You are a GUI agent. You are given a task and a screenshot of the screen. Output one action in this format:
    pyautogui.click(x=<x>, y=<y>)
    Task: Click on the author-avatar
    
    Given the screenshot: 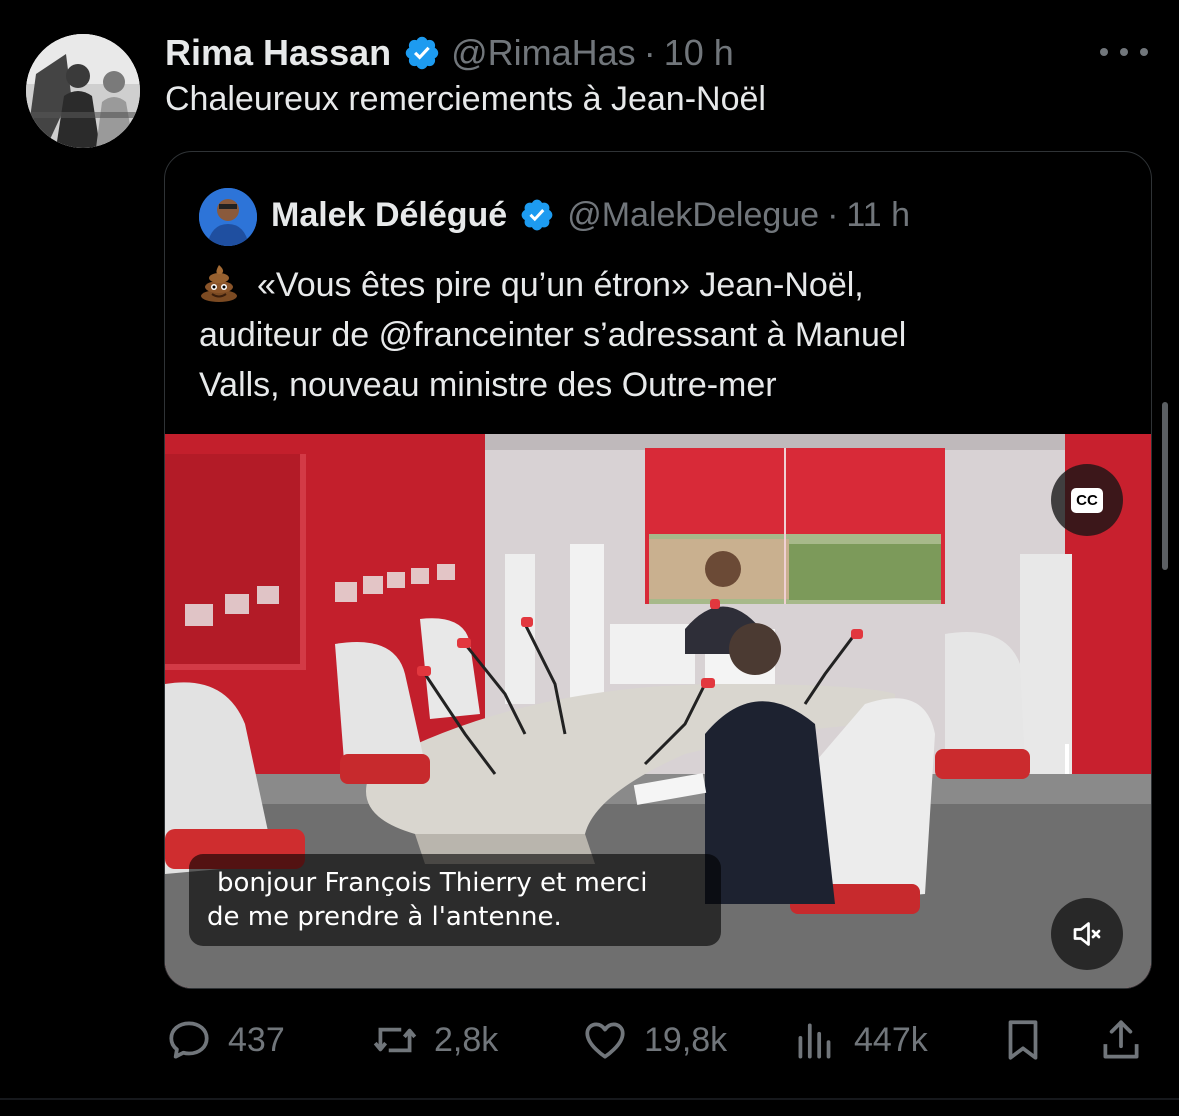 What is the action you would take?
    pyautogui.click(x=83, y=91)
    